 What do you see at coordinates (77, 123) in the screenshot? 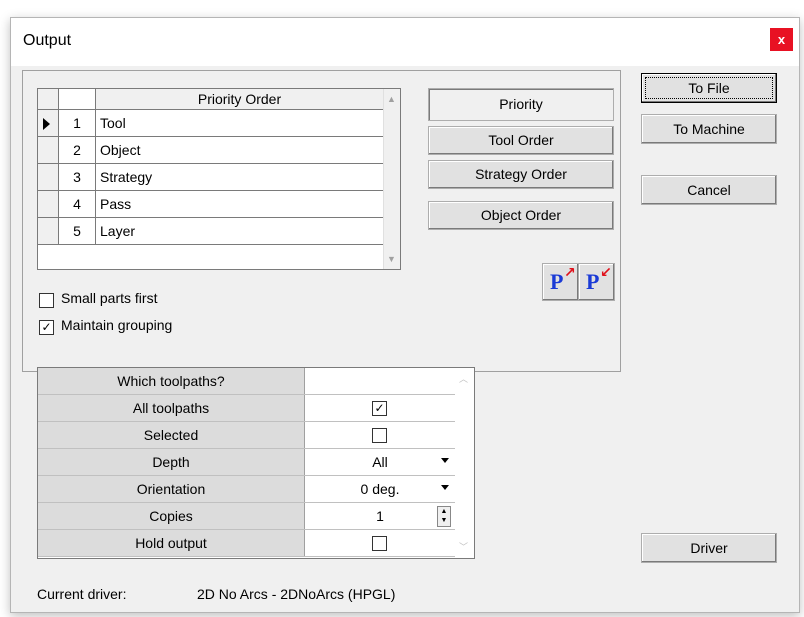
I see `row-number: 1` at bounding box center [77, 123].